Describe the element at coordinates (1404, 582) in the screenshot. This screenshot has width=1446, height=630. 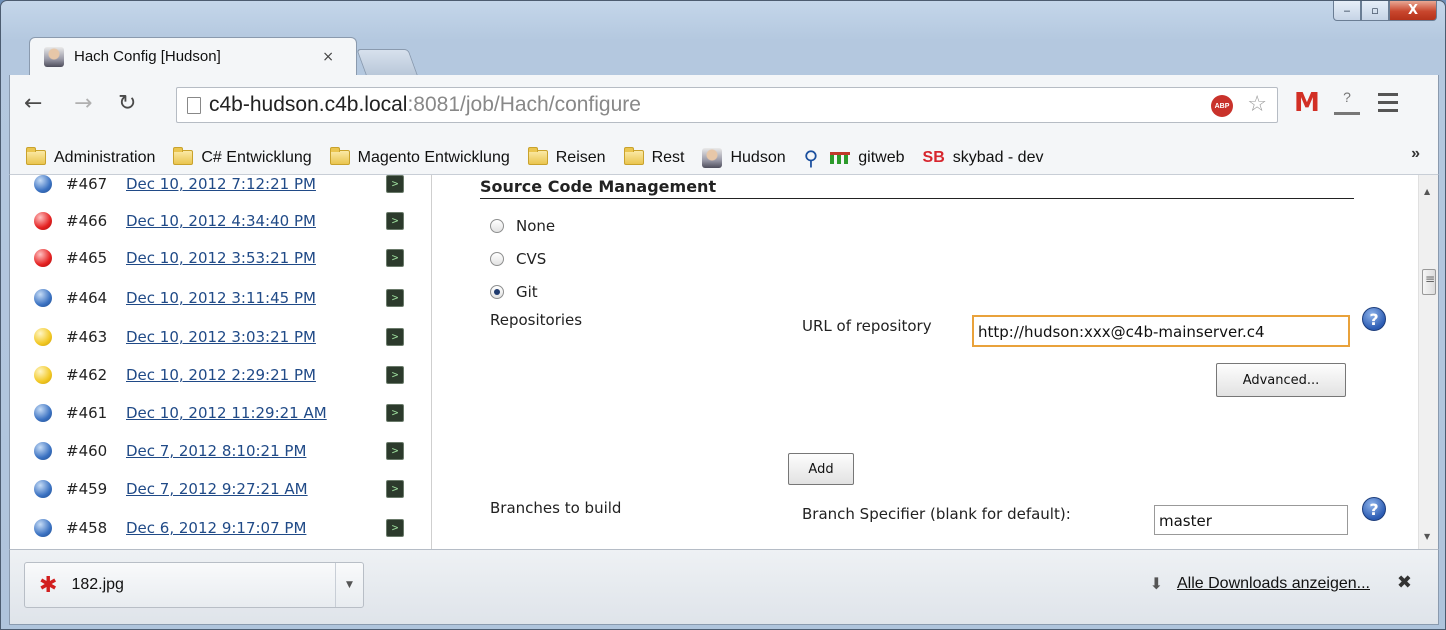
I see `close-shelf-icon: ✖` at that location.